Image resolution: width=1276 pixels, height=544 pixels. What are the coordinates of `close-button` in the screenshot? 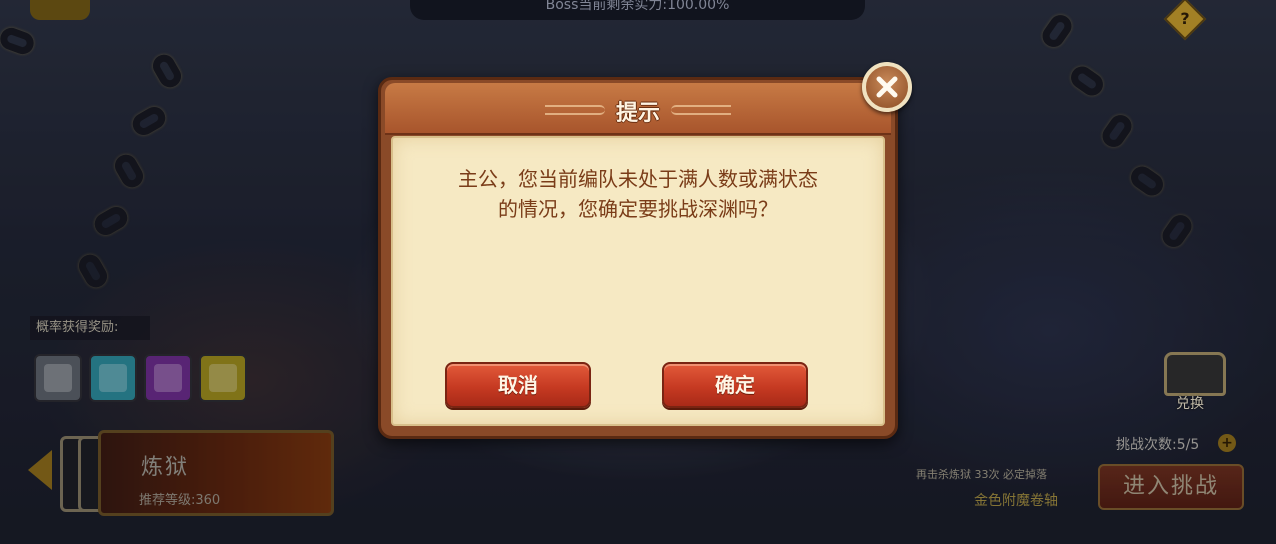 It's located at (887, 87).